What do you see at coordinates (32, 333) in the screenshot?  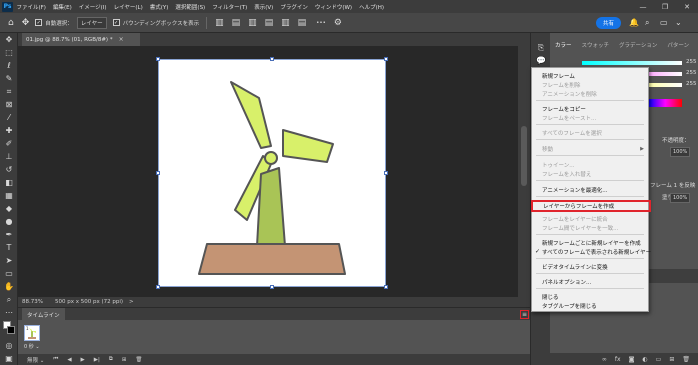 I see `frame-thumbnail: 1` at bounding box center [32, 333].